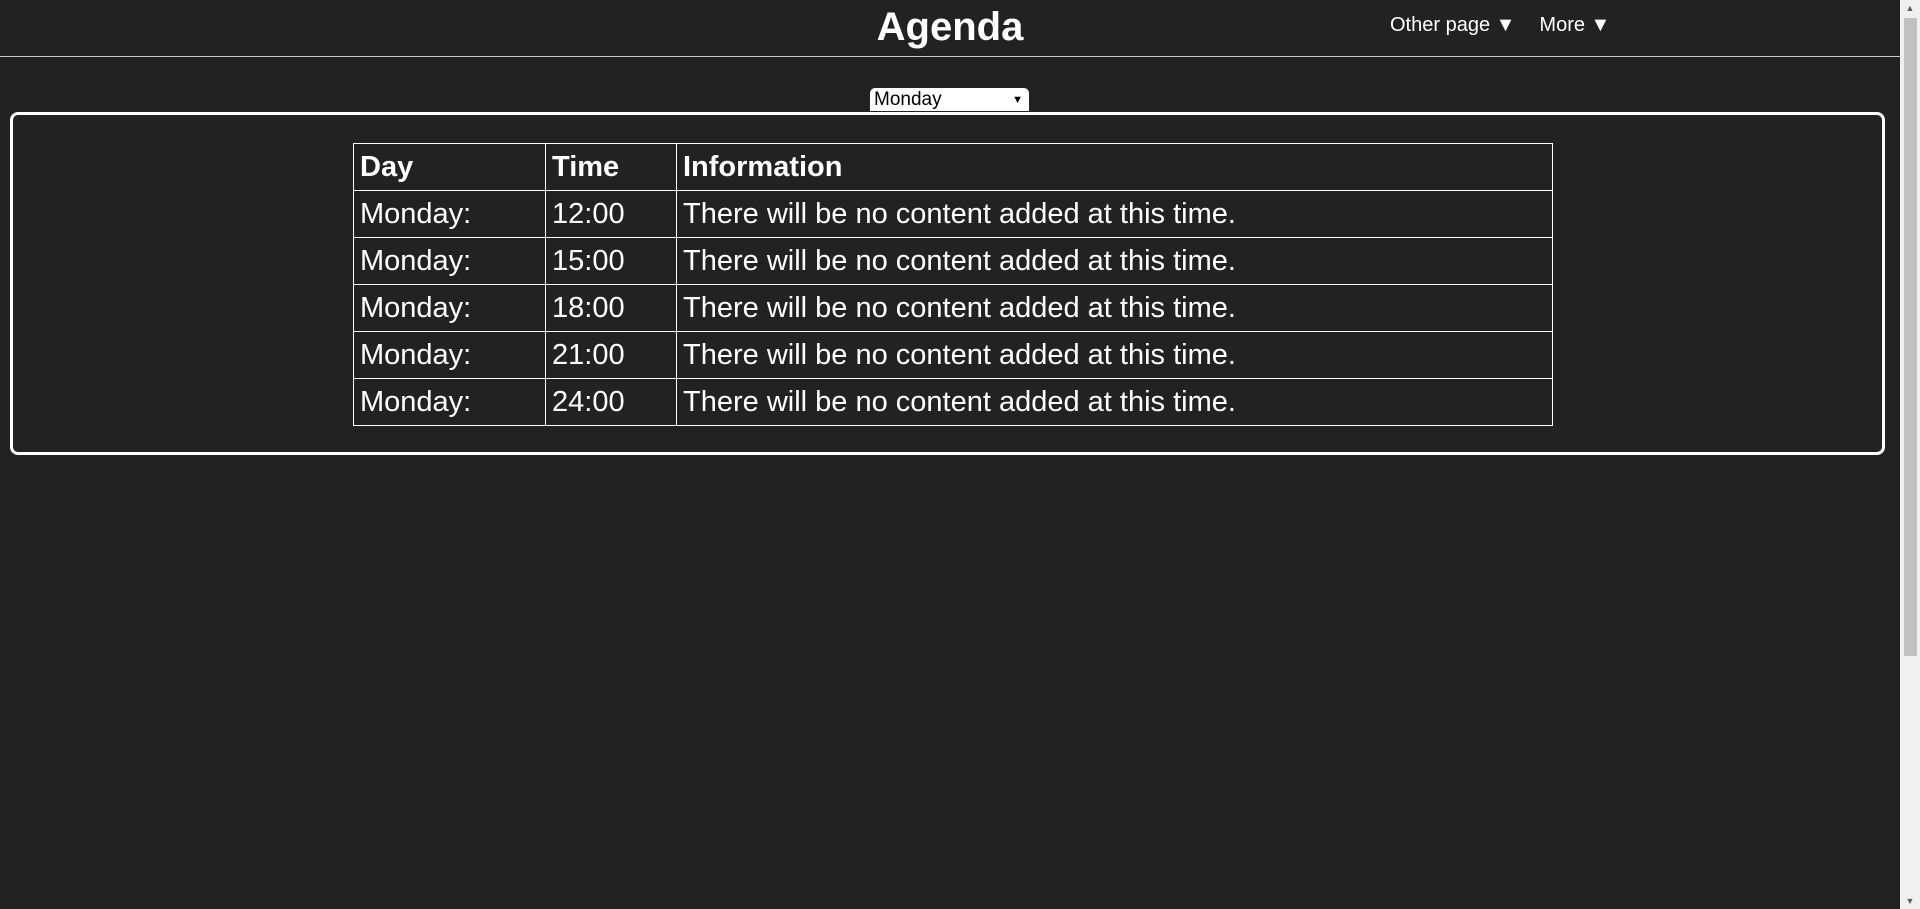  What do you see at coordinates (611, 402) in the screenshot?
I see `cell-time: 24:00` at bounding box center [611, 402].